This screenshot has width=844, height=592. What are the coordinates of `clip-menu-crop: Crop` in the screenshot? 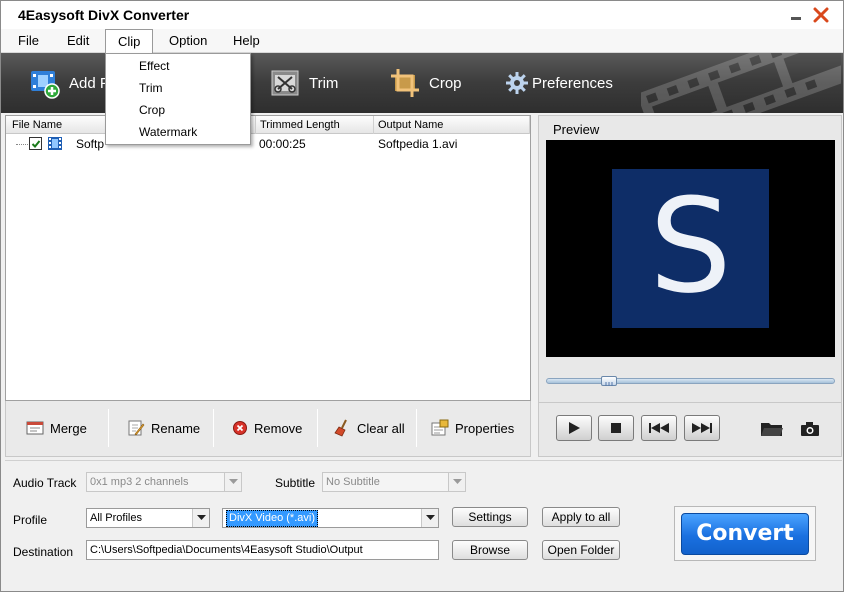 It's located at (178, 110).